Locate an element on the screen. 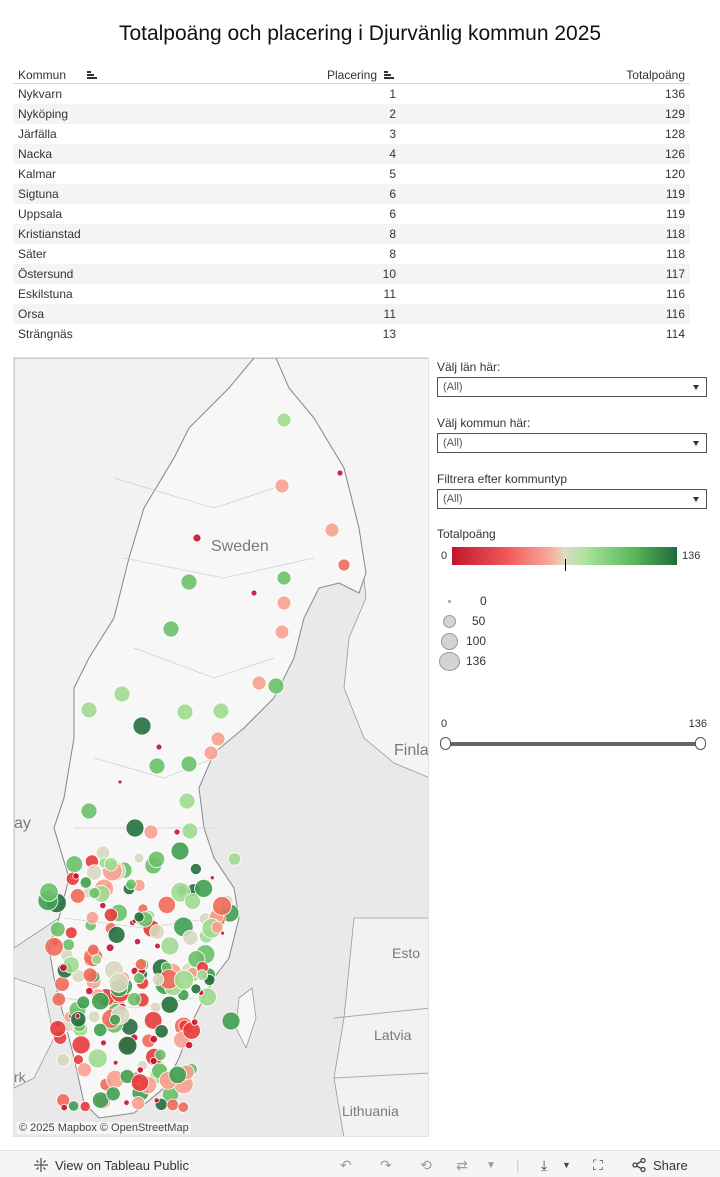 The width and height of the screenshot is (720, 1177). filter-kommuntyp-select: (All) is located at coordinates (572, 499).